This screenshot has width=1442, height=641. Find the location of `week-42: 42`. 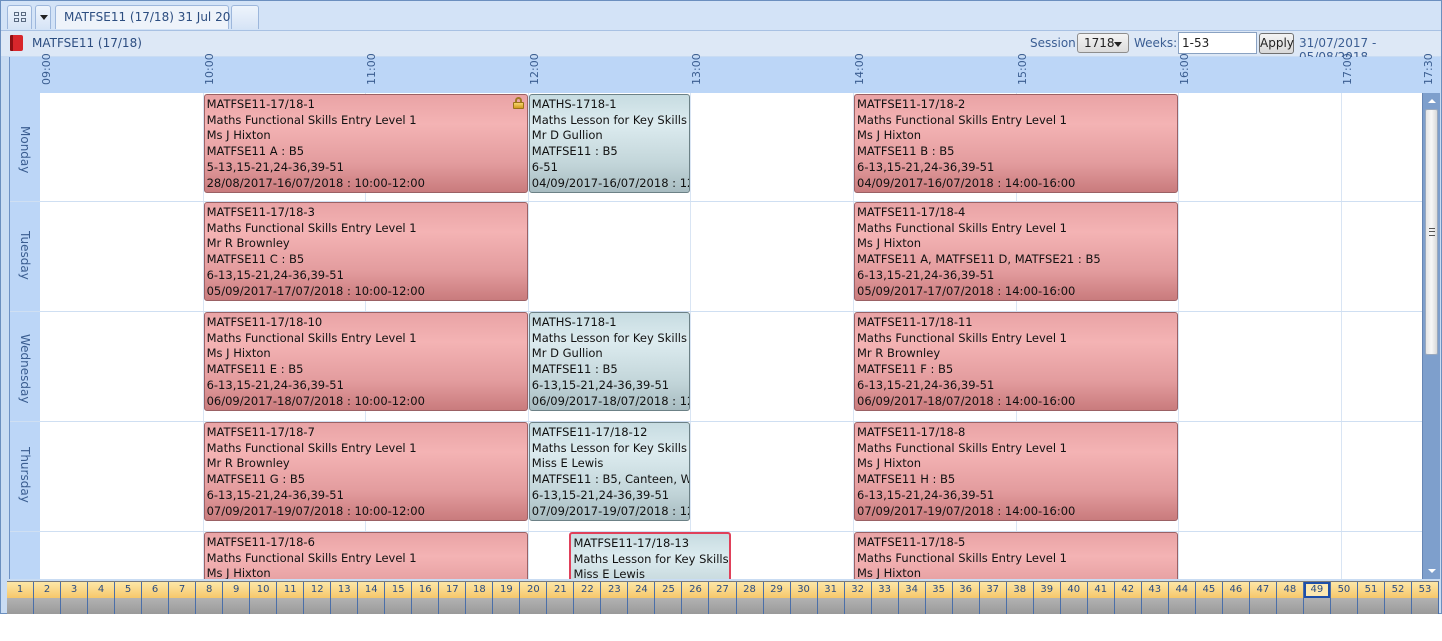

week-42: 42 is located at coordinates (1128, 598).